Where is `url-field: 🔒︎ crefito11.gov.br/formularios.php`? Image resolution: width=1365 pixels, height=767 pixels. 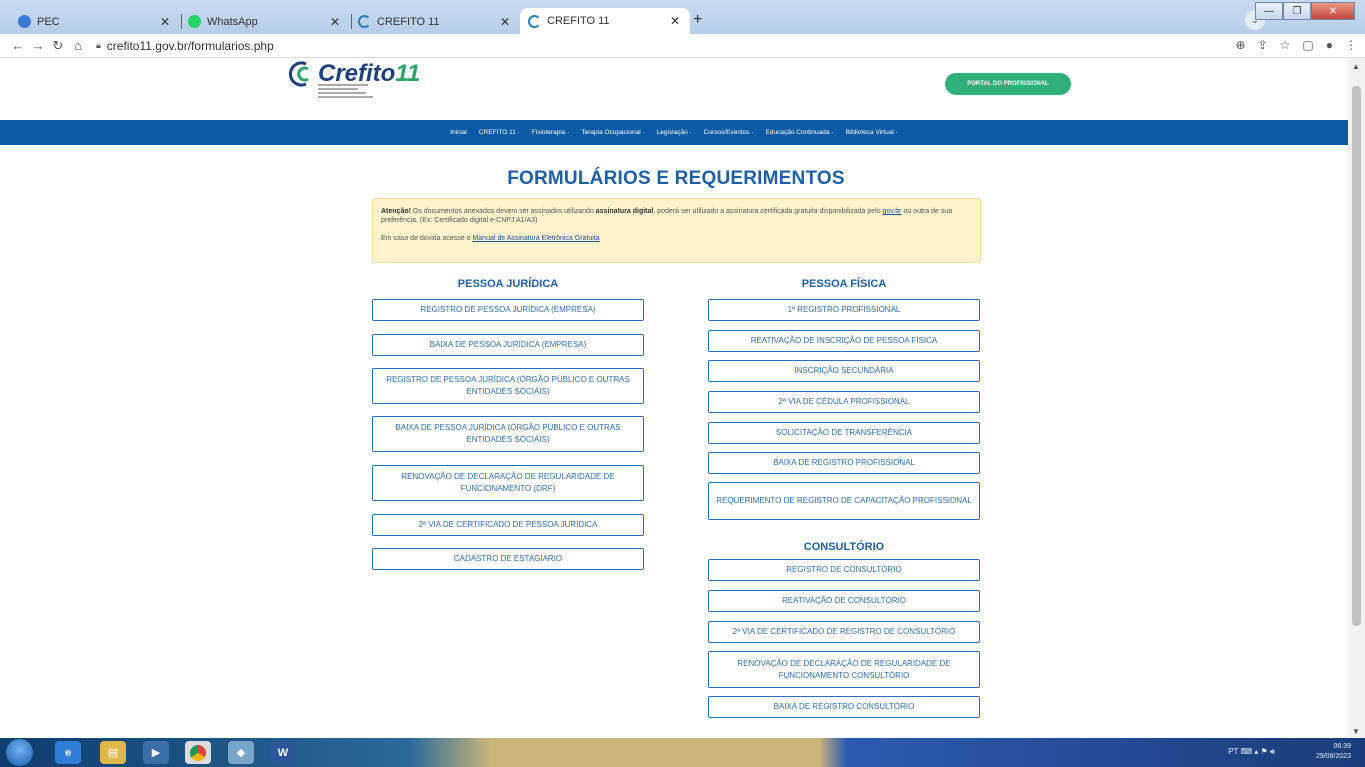 url-field: 🔒︎ crefito11.gov.br/formularios.php is located at coordinates (185, 46).